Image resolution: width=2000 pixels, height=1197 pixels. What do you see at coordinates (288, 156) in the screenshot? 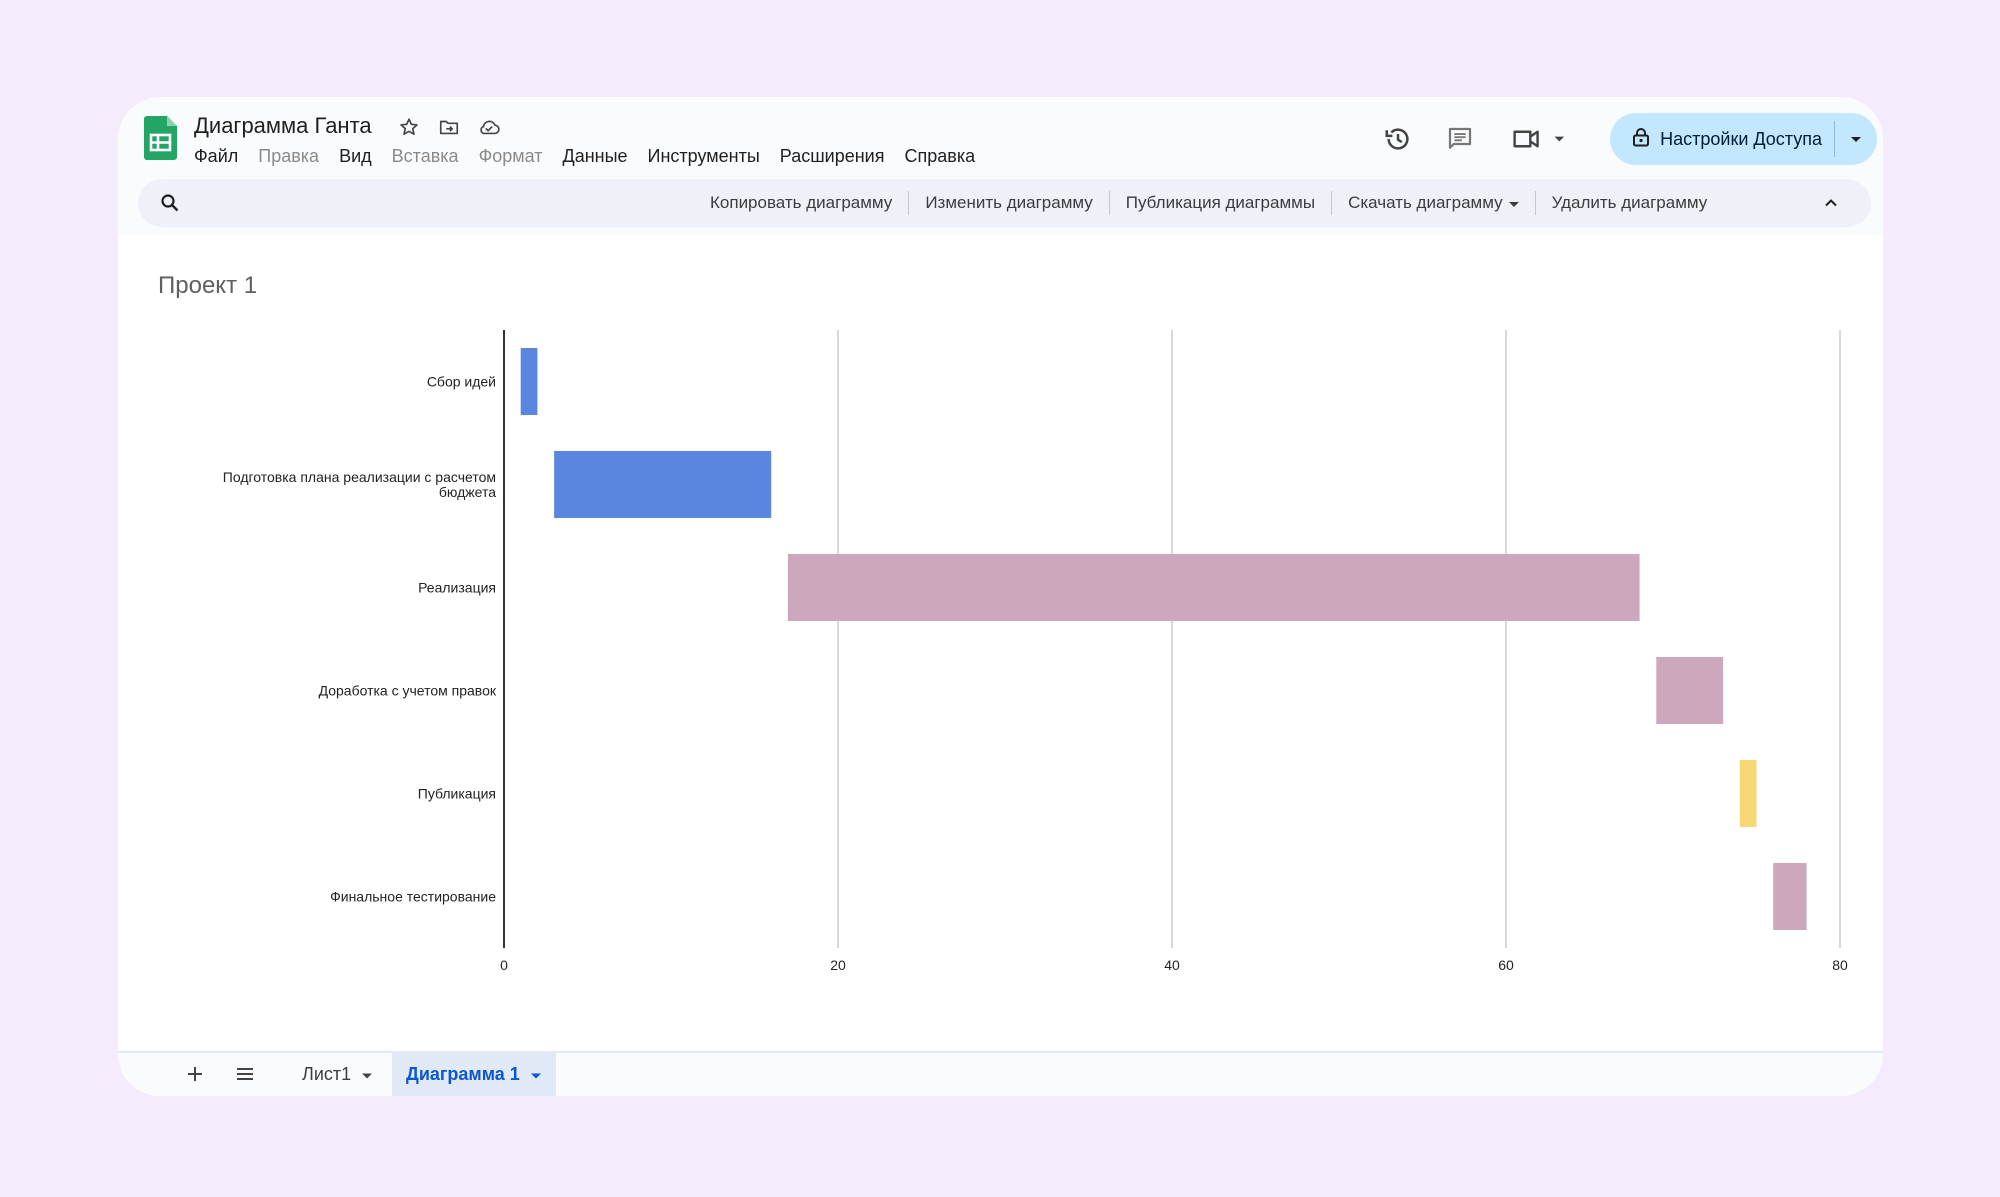
I see `menu-edit: Правка` at bounding box center [288, 156].